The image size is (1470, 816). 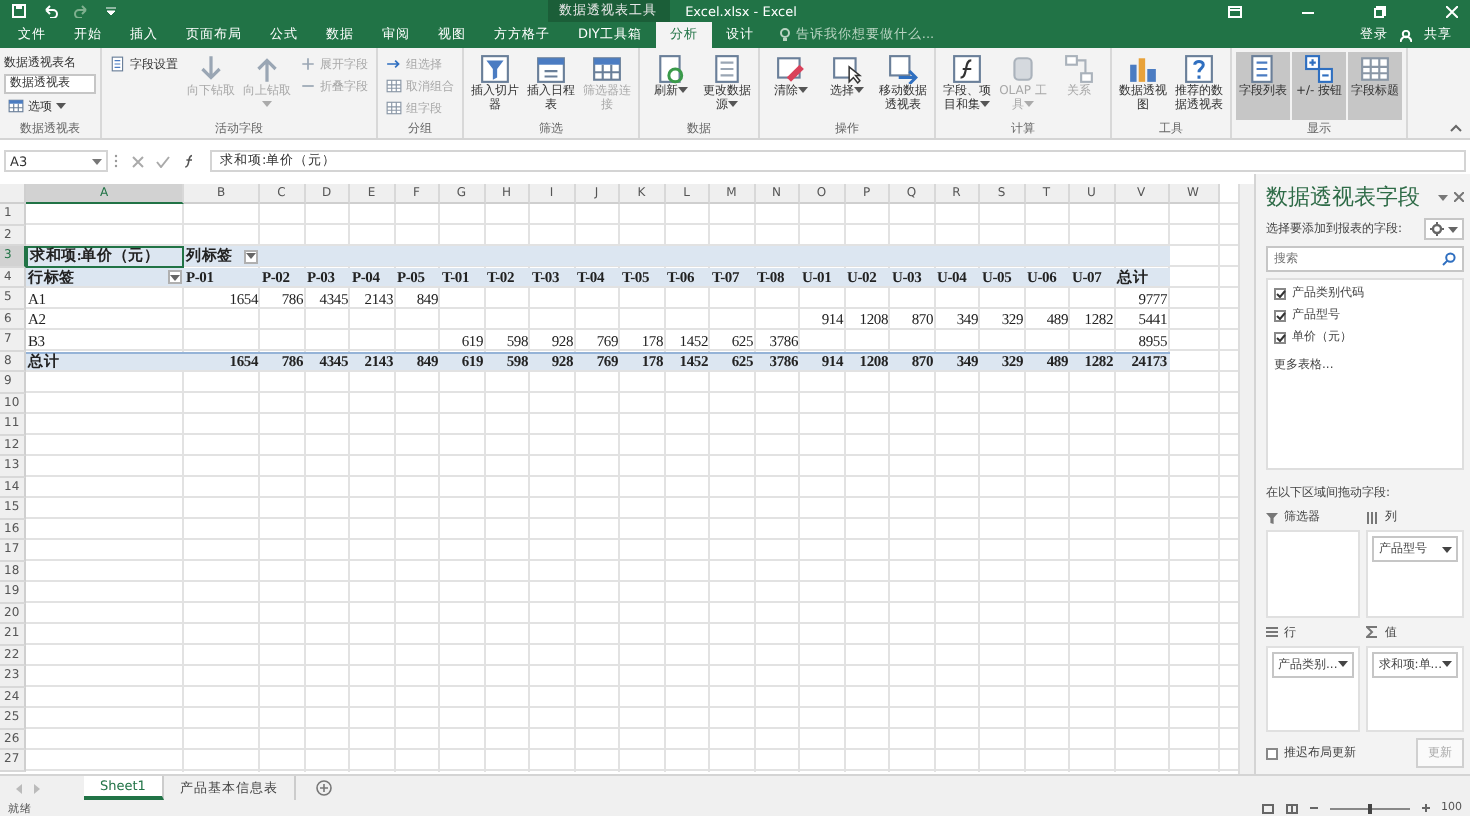 What do you see at coordinates (967, 69) in the screenshot?
I see `formula-icon` at bounding box center [967, 69].